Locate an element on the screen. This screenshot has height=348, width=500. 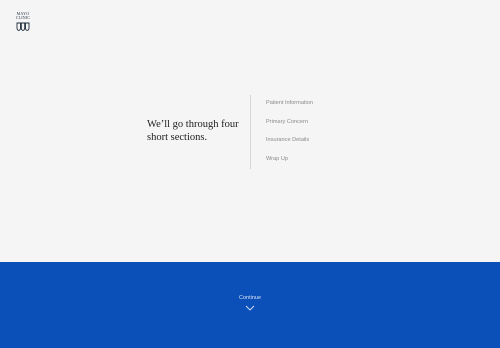
chevron-down-icon is located at coordinates (250, 308).